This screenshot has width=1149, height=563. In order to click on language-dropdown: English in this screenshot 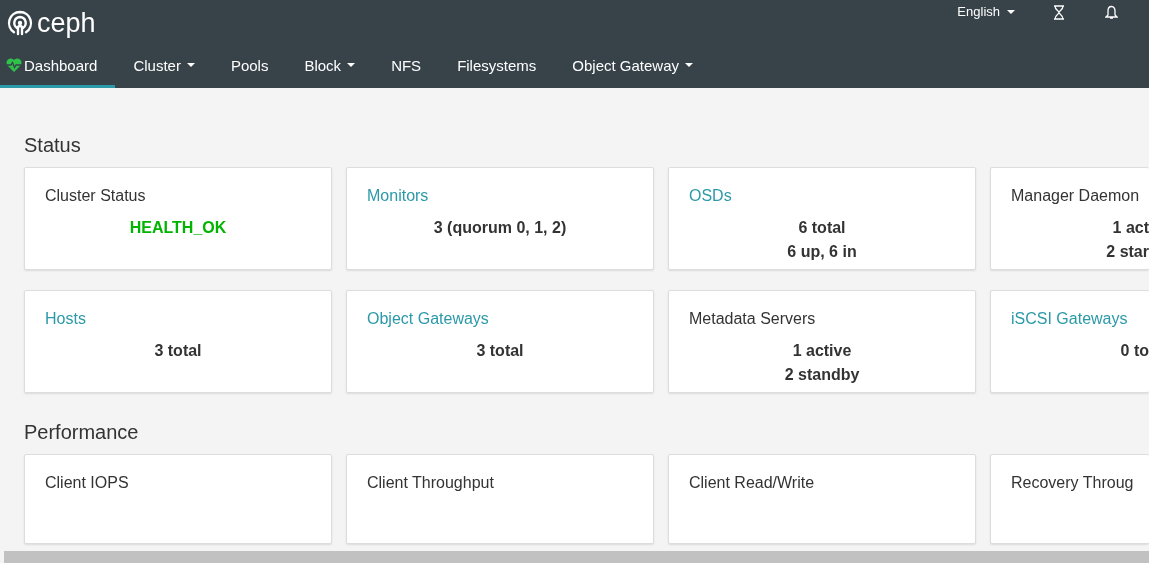, I will do `click(986, 12)`.